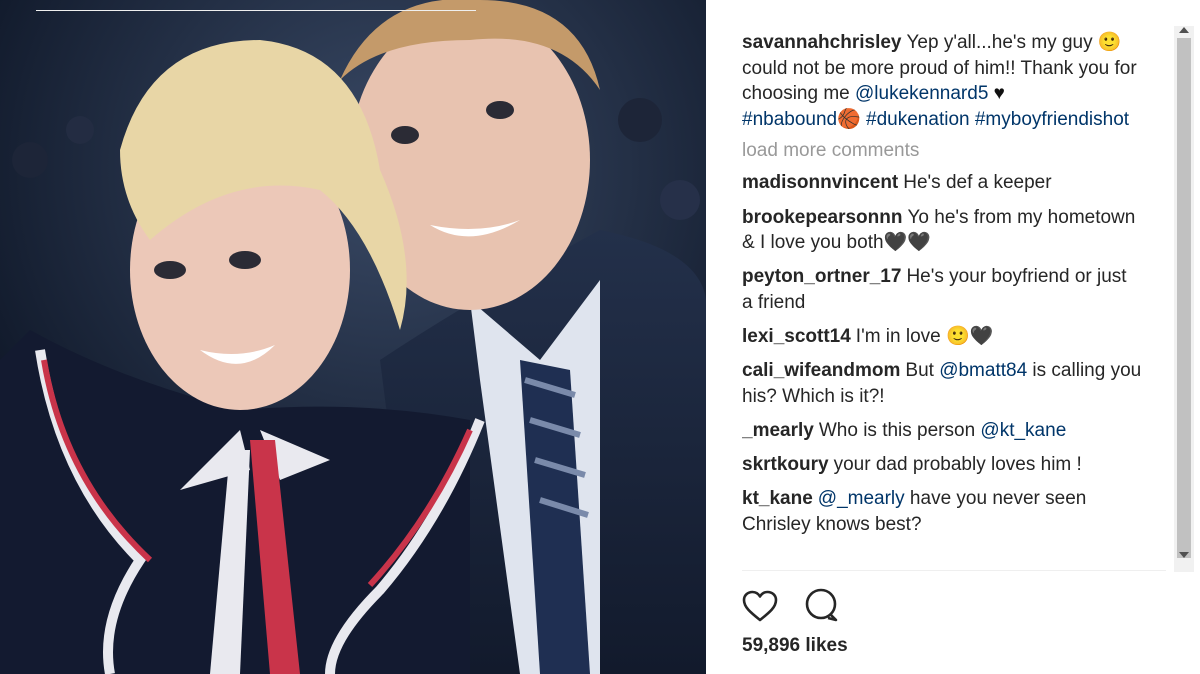 This screenshot has width=1200, height=674. What do you see at coordinates (935, 119) in the screenshot?
I see `caption-hashtags: #nbabound🏀 #dukenation #myboyfriendishot` at bounding box center [935, 119].